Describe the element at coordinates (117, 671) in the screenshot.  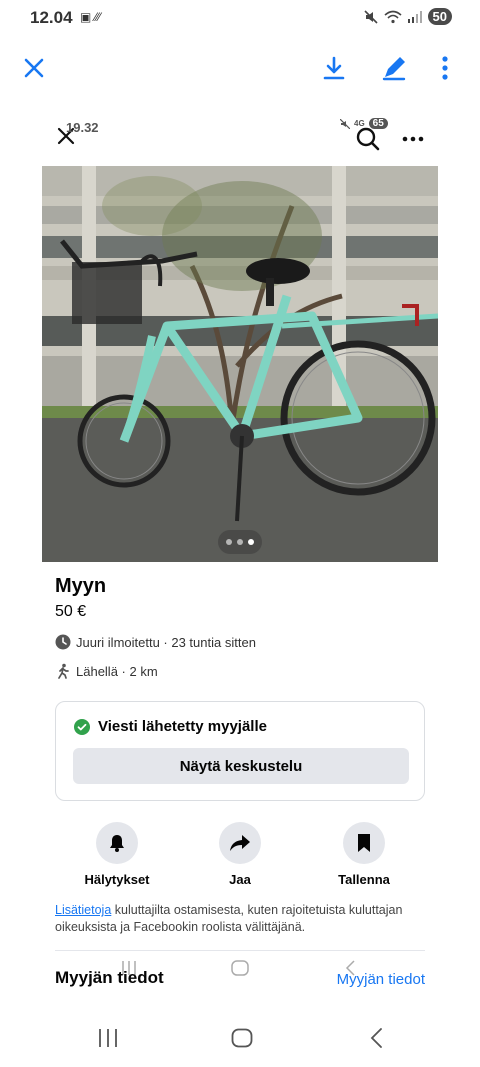
I see `distance-text: Lähellä · 2 km` at that location.